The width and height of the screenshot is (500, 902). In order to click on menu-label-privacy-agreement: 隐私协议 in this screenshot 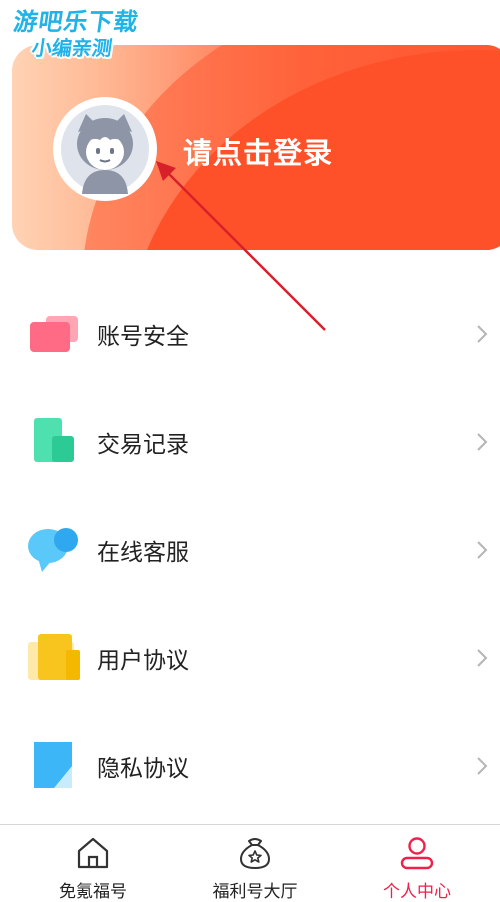, I will do `click(143, 769)`.